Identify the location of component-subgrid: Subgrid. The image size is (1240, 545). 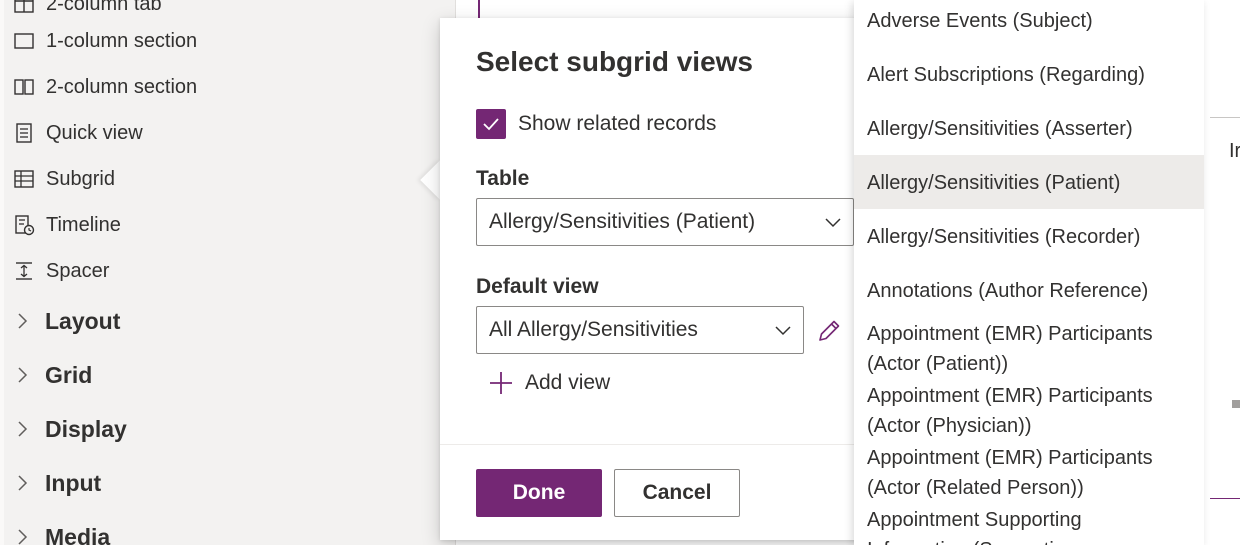
(63, 179).